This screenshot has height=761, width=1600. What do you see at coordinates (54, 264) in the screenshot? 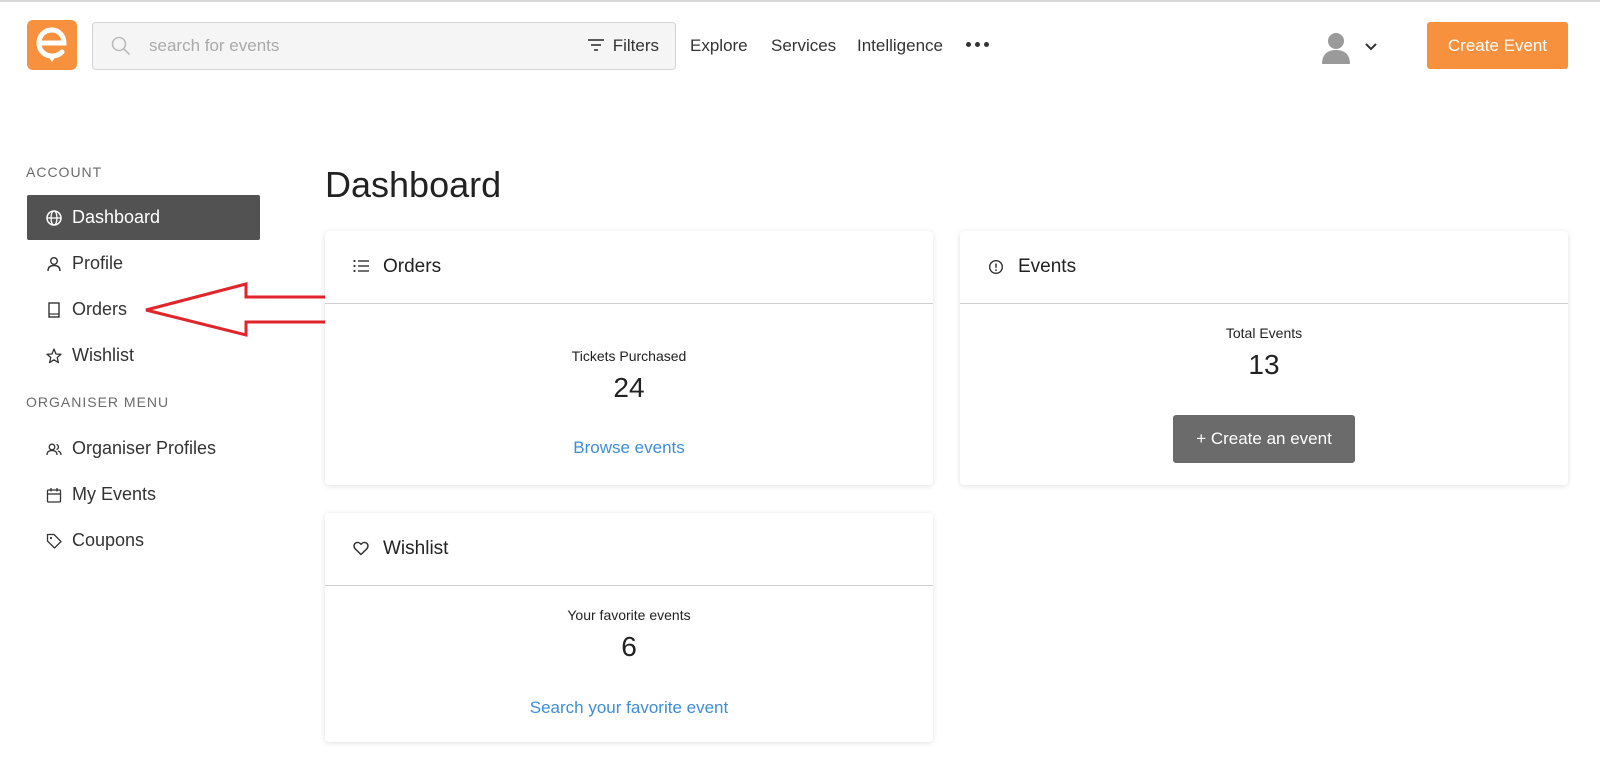
I see `user-icon` at bounding box center [54, 264].